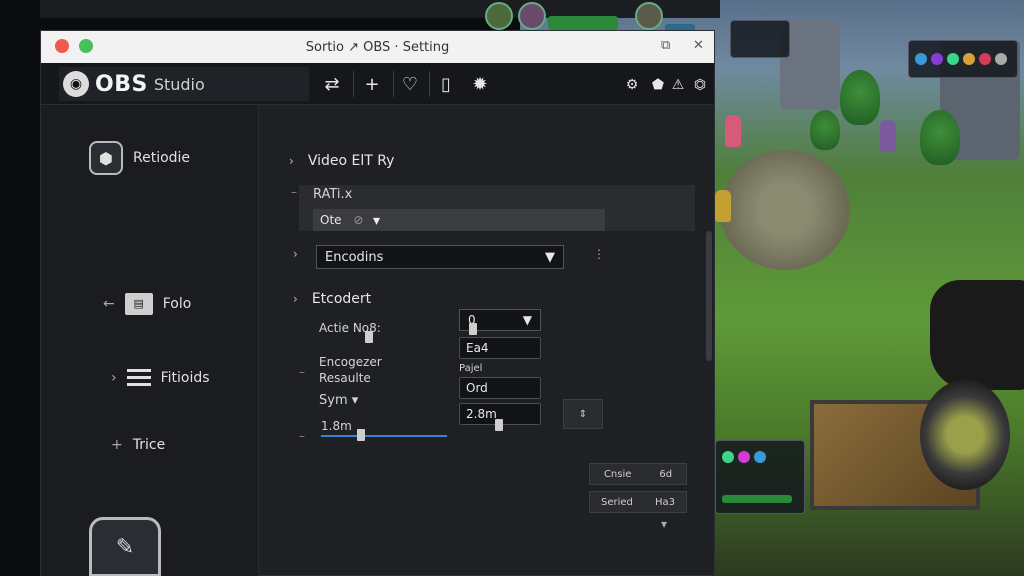 This screenshot has width=1024, height=576. What do you see at coordinates (355, 400) in the screenshot?
I see `dropdown-arrow-icon: ▾` at bounding box center [355, 400].